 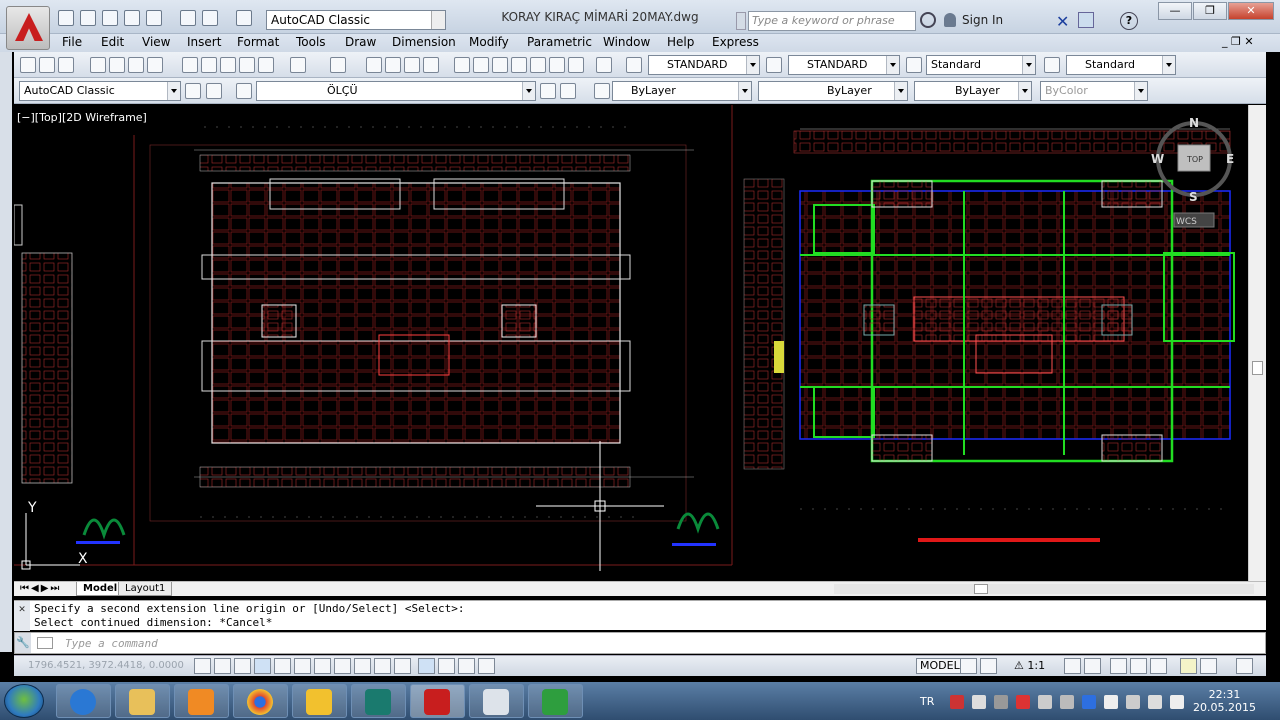 I want to click on network-icon, so click(x=1155, y=702).